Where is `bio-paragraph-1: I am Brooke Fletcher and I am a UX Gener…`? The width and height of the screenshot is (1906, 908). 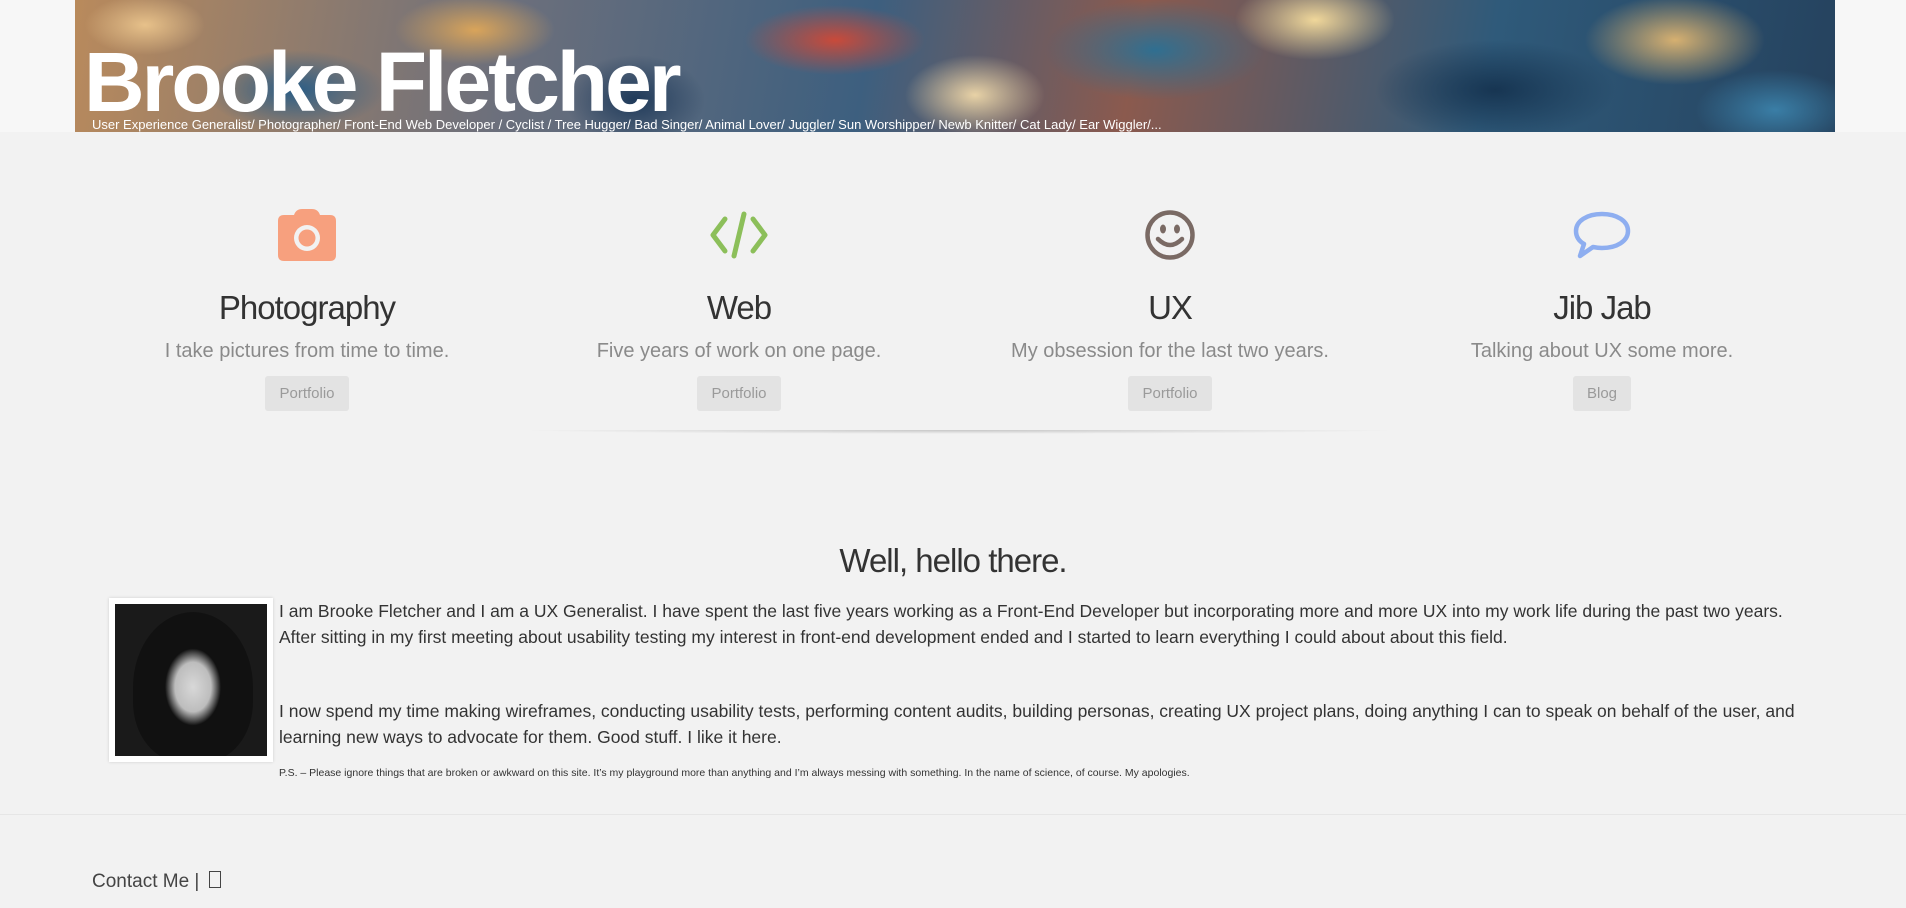
bio-paragraph-1: I am Brooke Fletcher and I am a UX Gener… is located at coordinates (1031, 624).